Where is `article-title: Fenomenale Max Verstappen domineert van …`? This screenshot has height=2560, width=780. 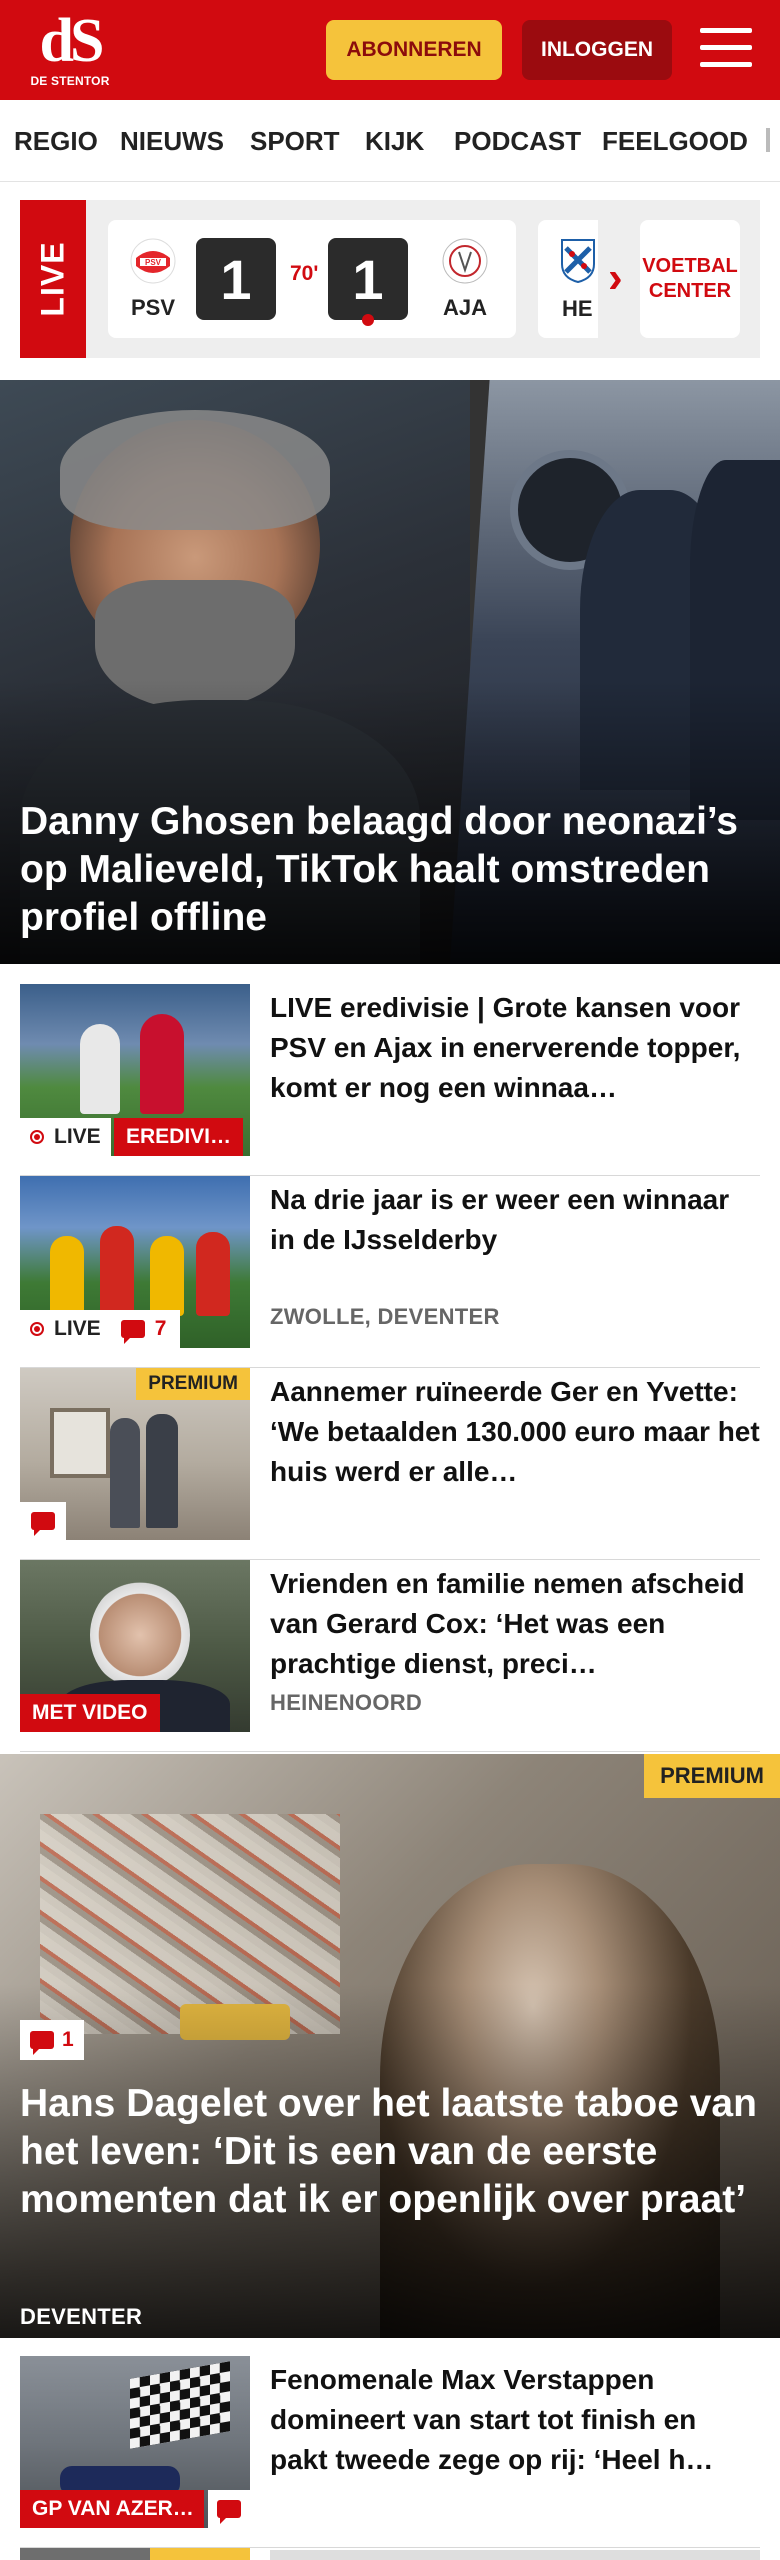
article-title: Fenomenale Max Verstappen domineert van … is located at coordinates (515, 2420).